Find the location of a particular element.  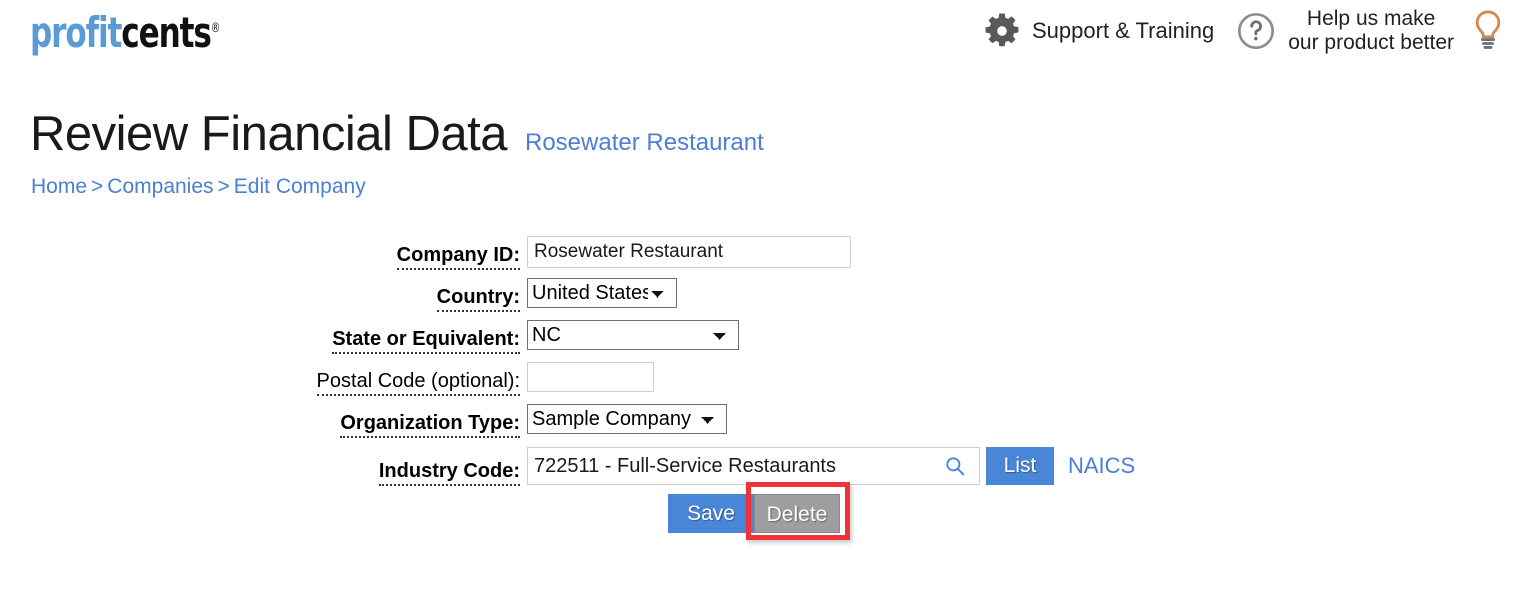

page-title: Review Financial Data is located at coordinates (269, 134).